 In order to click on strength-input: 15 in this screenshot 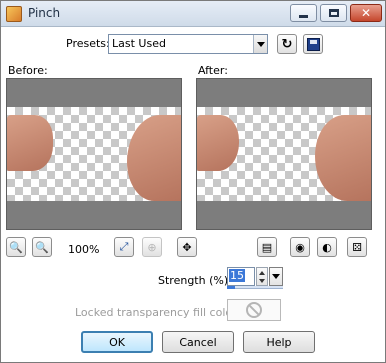, I will do `click(241, 276)`.